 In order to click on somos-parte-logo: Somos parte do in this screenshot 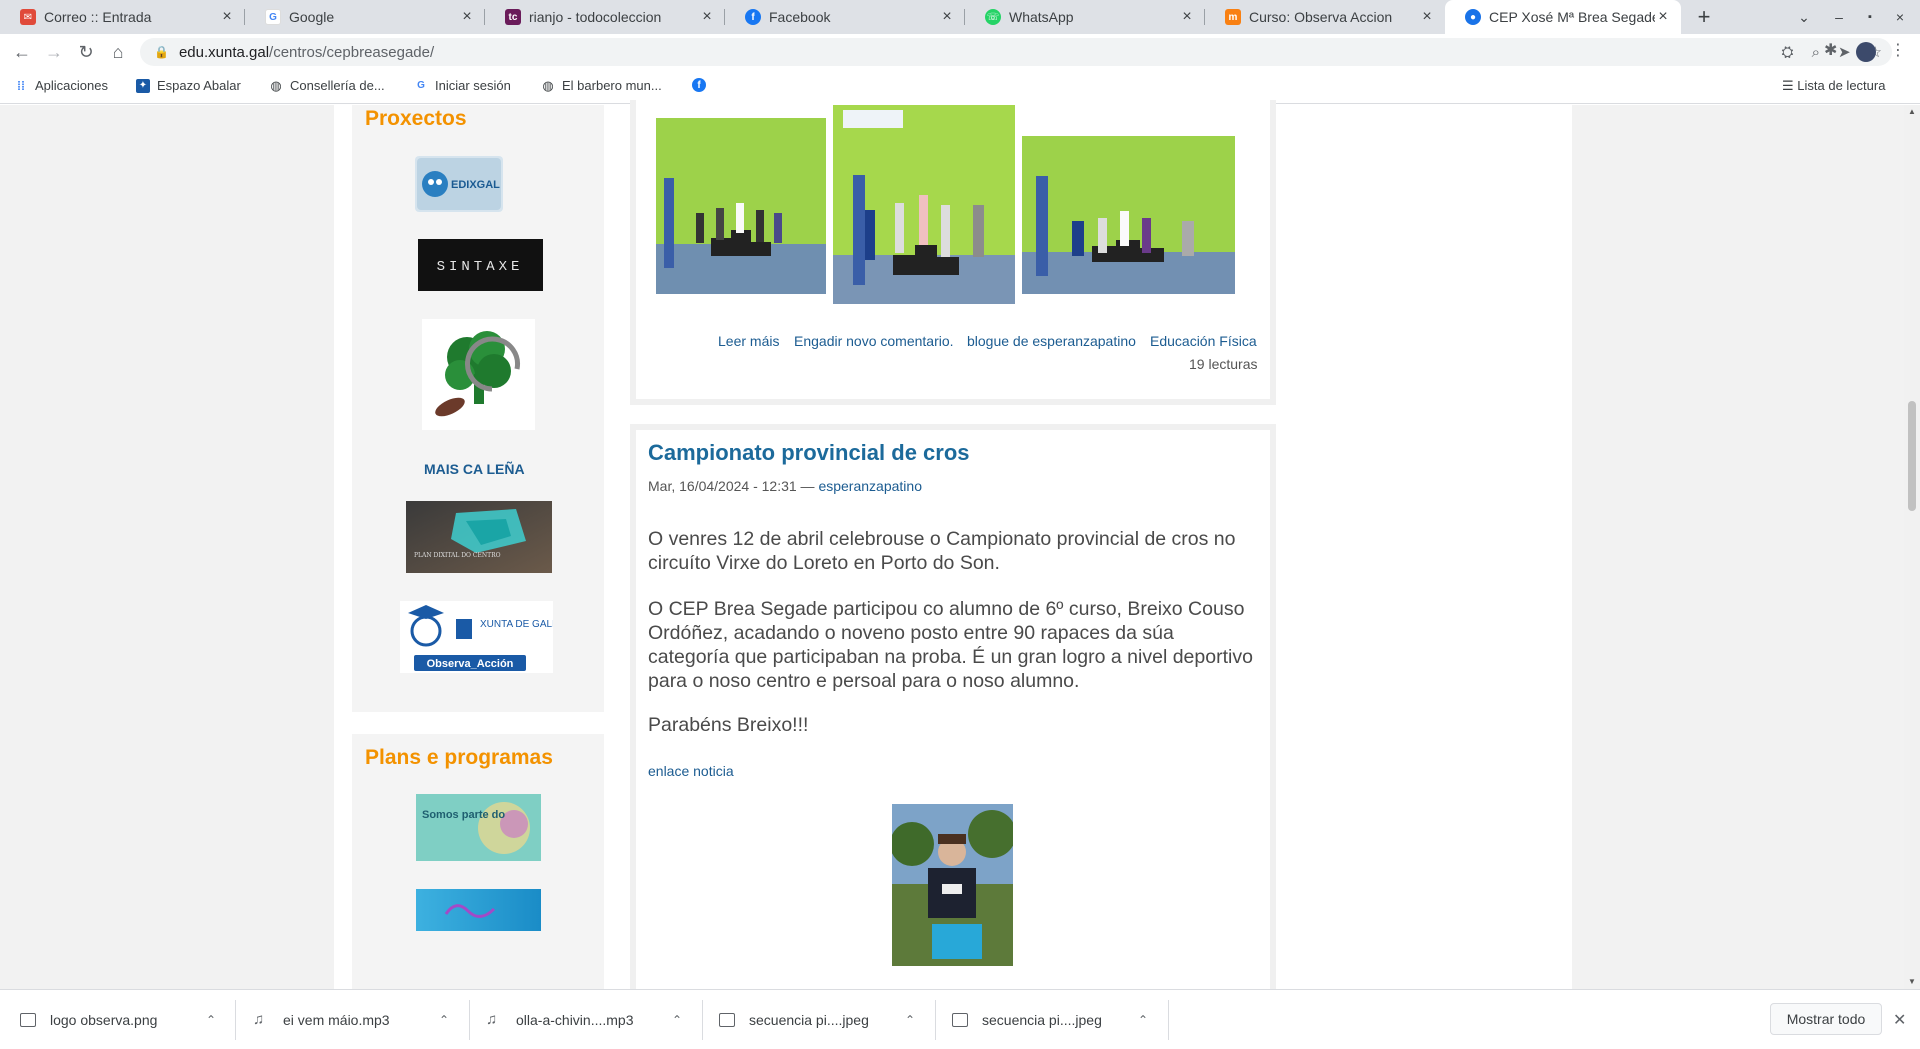, I will do `click(478, 827)`.